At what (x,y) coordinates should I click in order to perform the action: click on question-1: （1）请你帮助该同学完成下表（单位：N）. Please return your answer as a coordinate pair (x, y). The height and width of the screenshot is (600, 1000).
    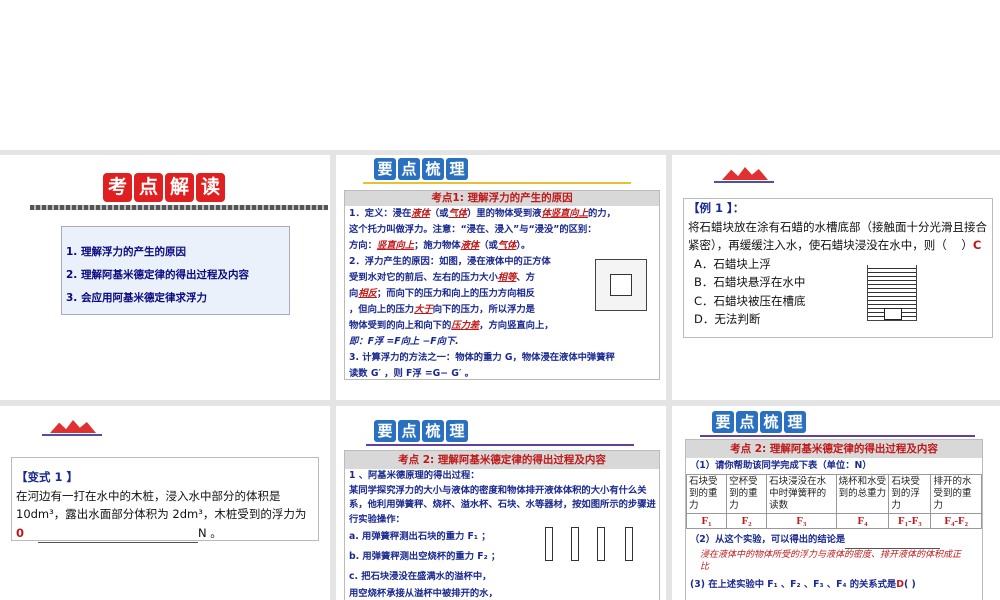
    Looking at the image, I should click on (781, 465).